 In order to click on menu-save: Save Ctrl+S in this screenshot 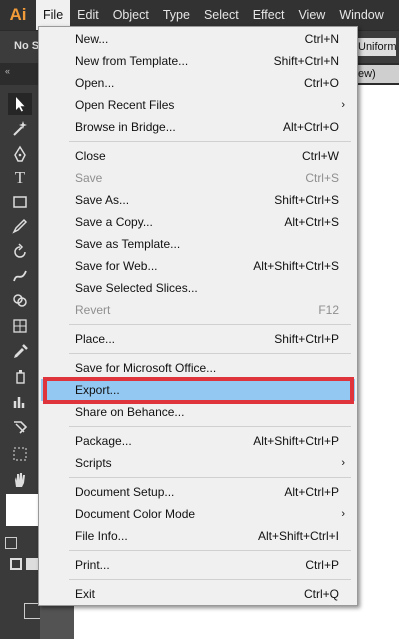, I will do `click(198, 178)`.